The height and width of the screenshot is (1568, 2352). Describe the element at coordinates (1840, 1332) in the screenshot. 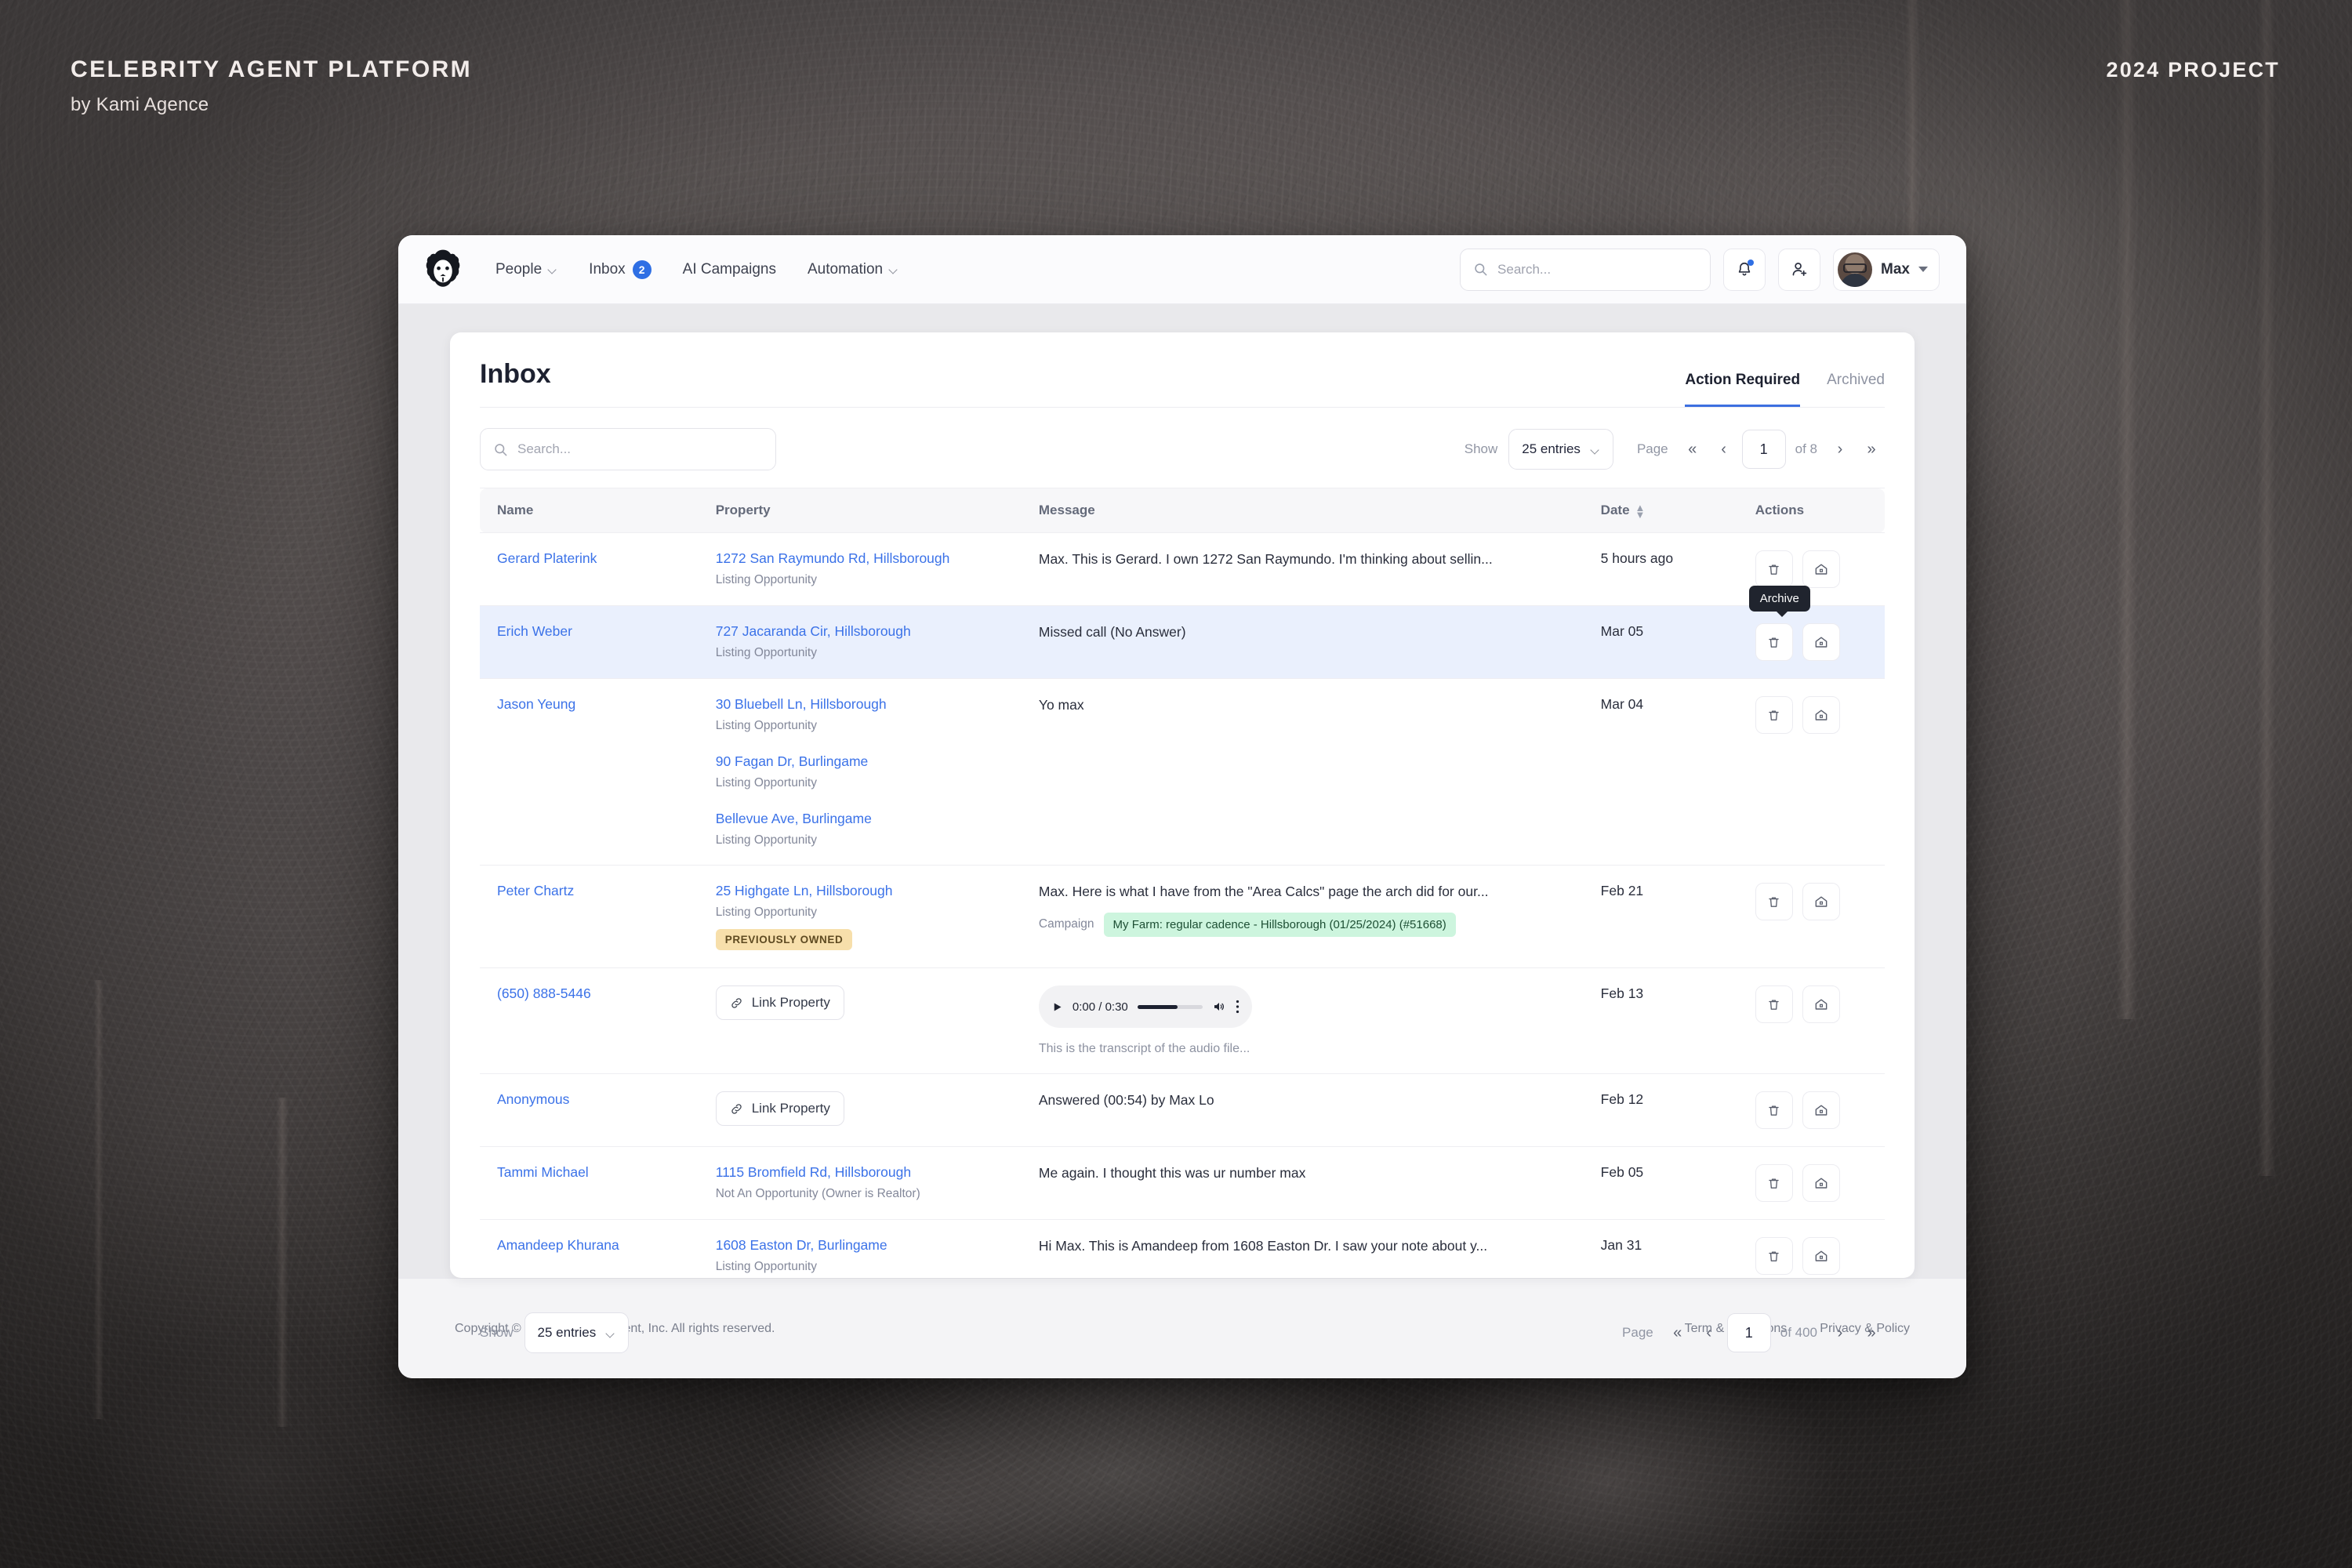

I see `next-page-button-bottom: ›` at that location.